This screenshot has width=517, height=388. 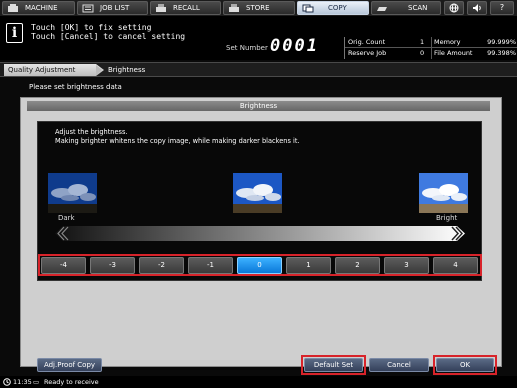 I want to click on help-label: ?, so click(x=502, y=7).